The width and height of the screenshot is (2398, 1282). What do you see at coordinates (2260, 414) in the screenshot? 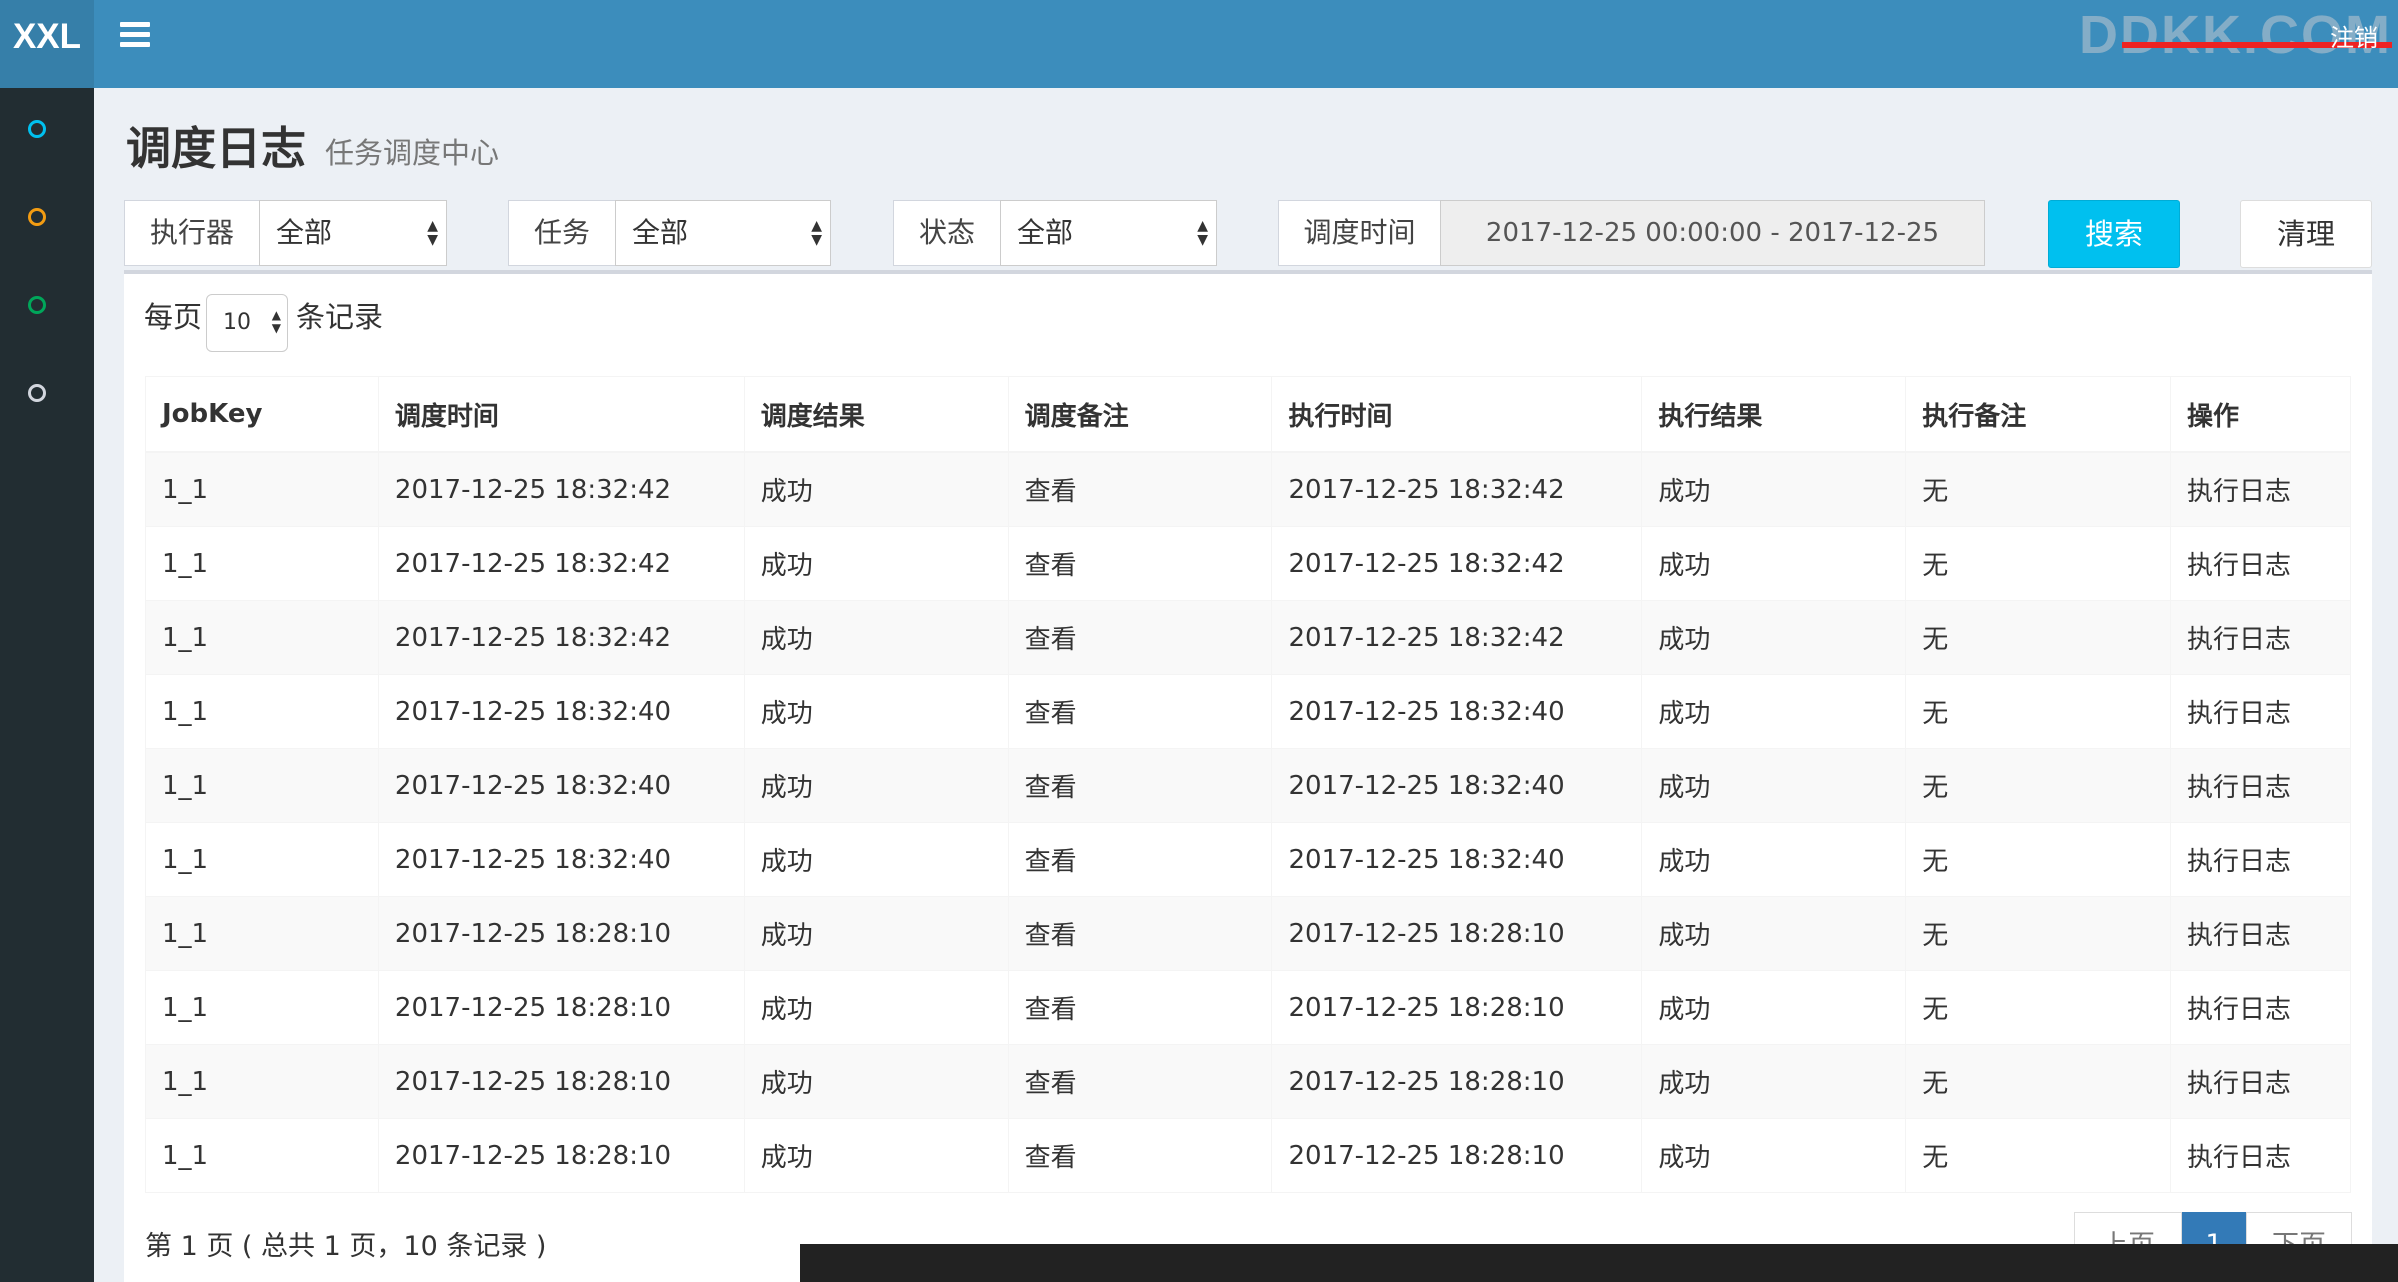
I see `column-header: 操作` at bounding box center [2260, 414].